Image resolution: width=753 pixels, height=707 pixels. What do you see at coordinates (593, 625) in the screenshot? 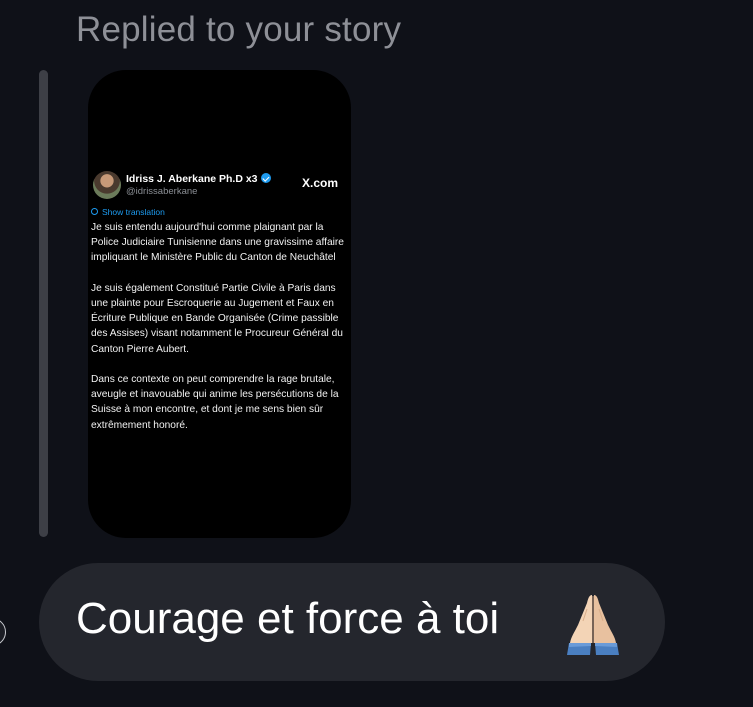
I see `praying-hands-icon` at bounding box center [593, 625].